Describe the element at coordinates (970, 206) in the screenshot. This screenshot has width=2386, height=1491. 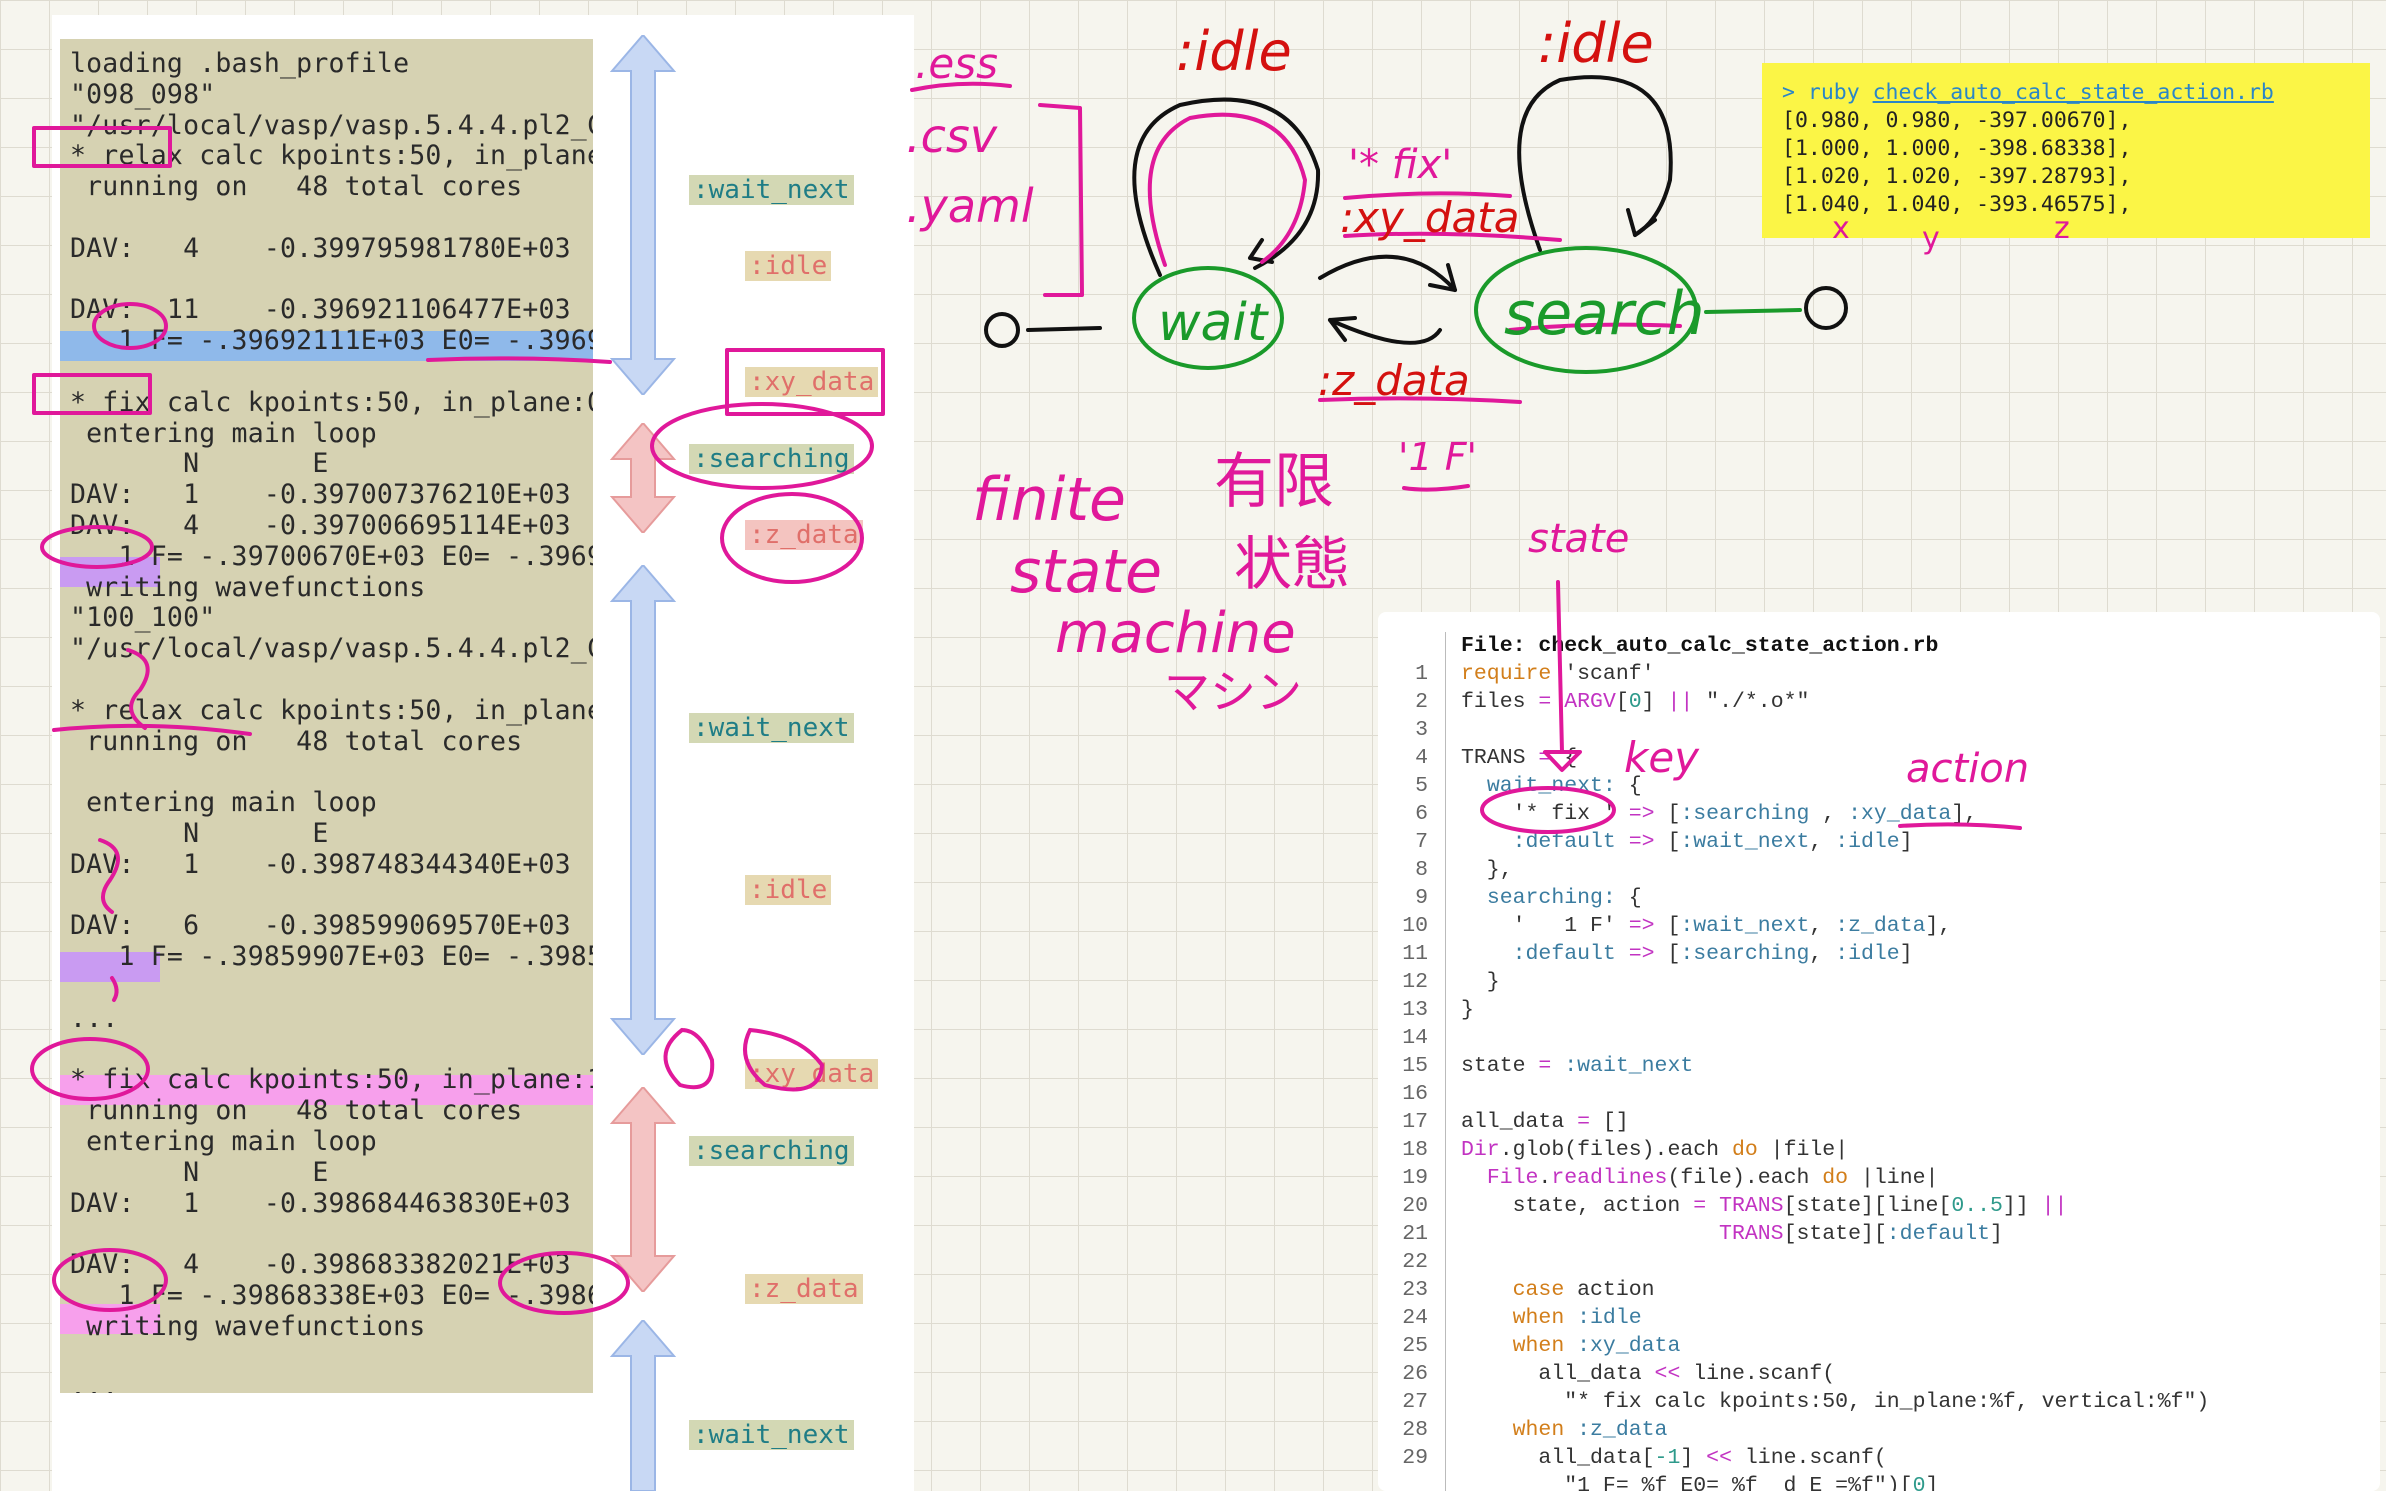
I see `ink-ext-yaml: .yaml` at that location.